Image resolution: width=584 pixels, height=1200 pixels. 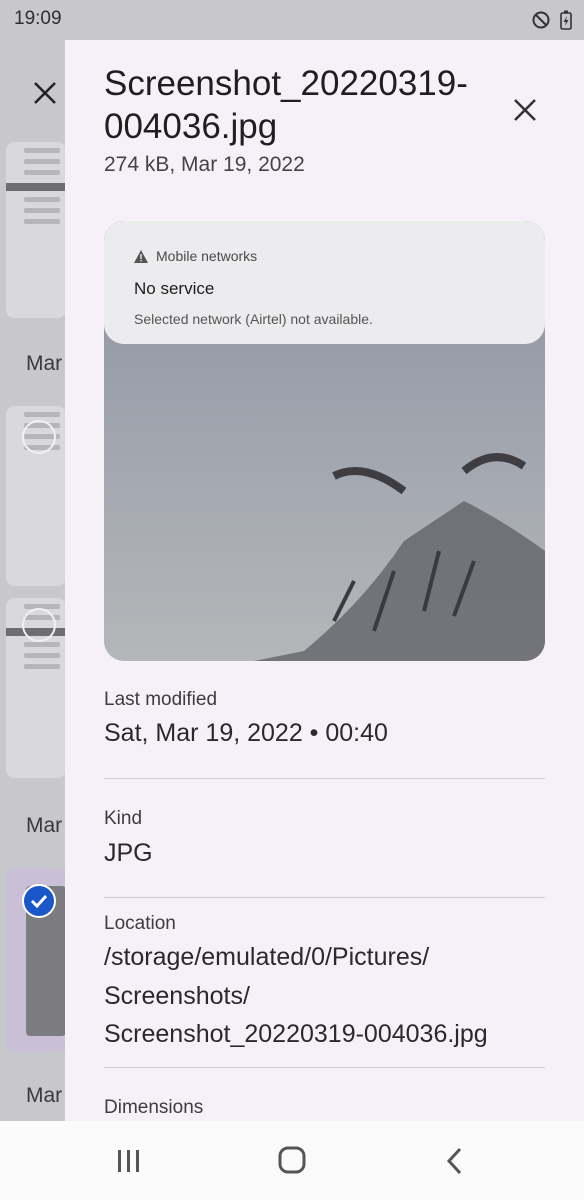 What do you see at coordinates (128, 853) in the screenshot?
I see `kind-value: JPG` at bounding box center [128, 853].